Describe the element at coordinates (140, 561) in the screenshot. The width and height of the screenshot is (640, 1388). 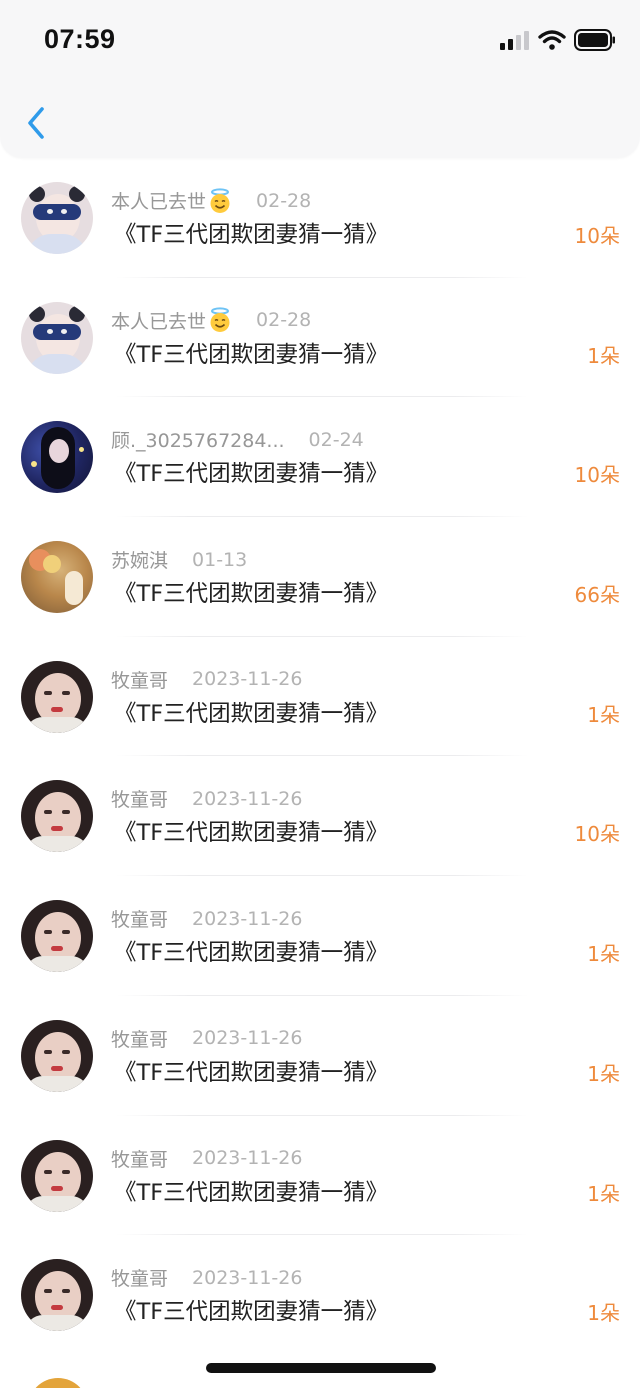
I see `sender-name: 苏婉淇` at that location.